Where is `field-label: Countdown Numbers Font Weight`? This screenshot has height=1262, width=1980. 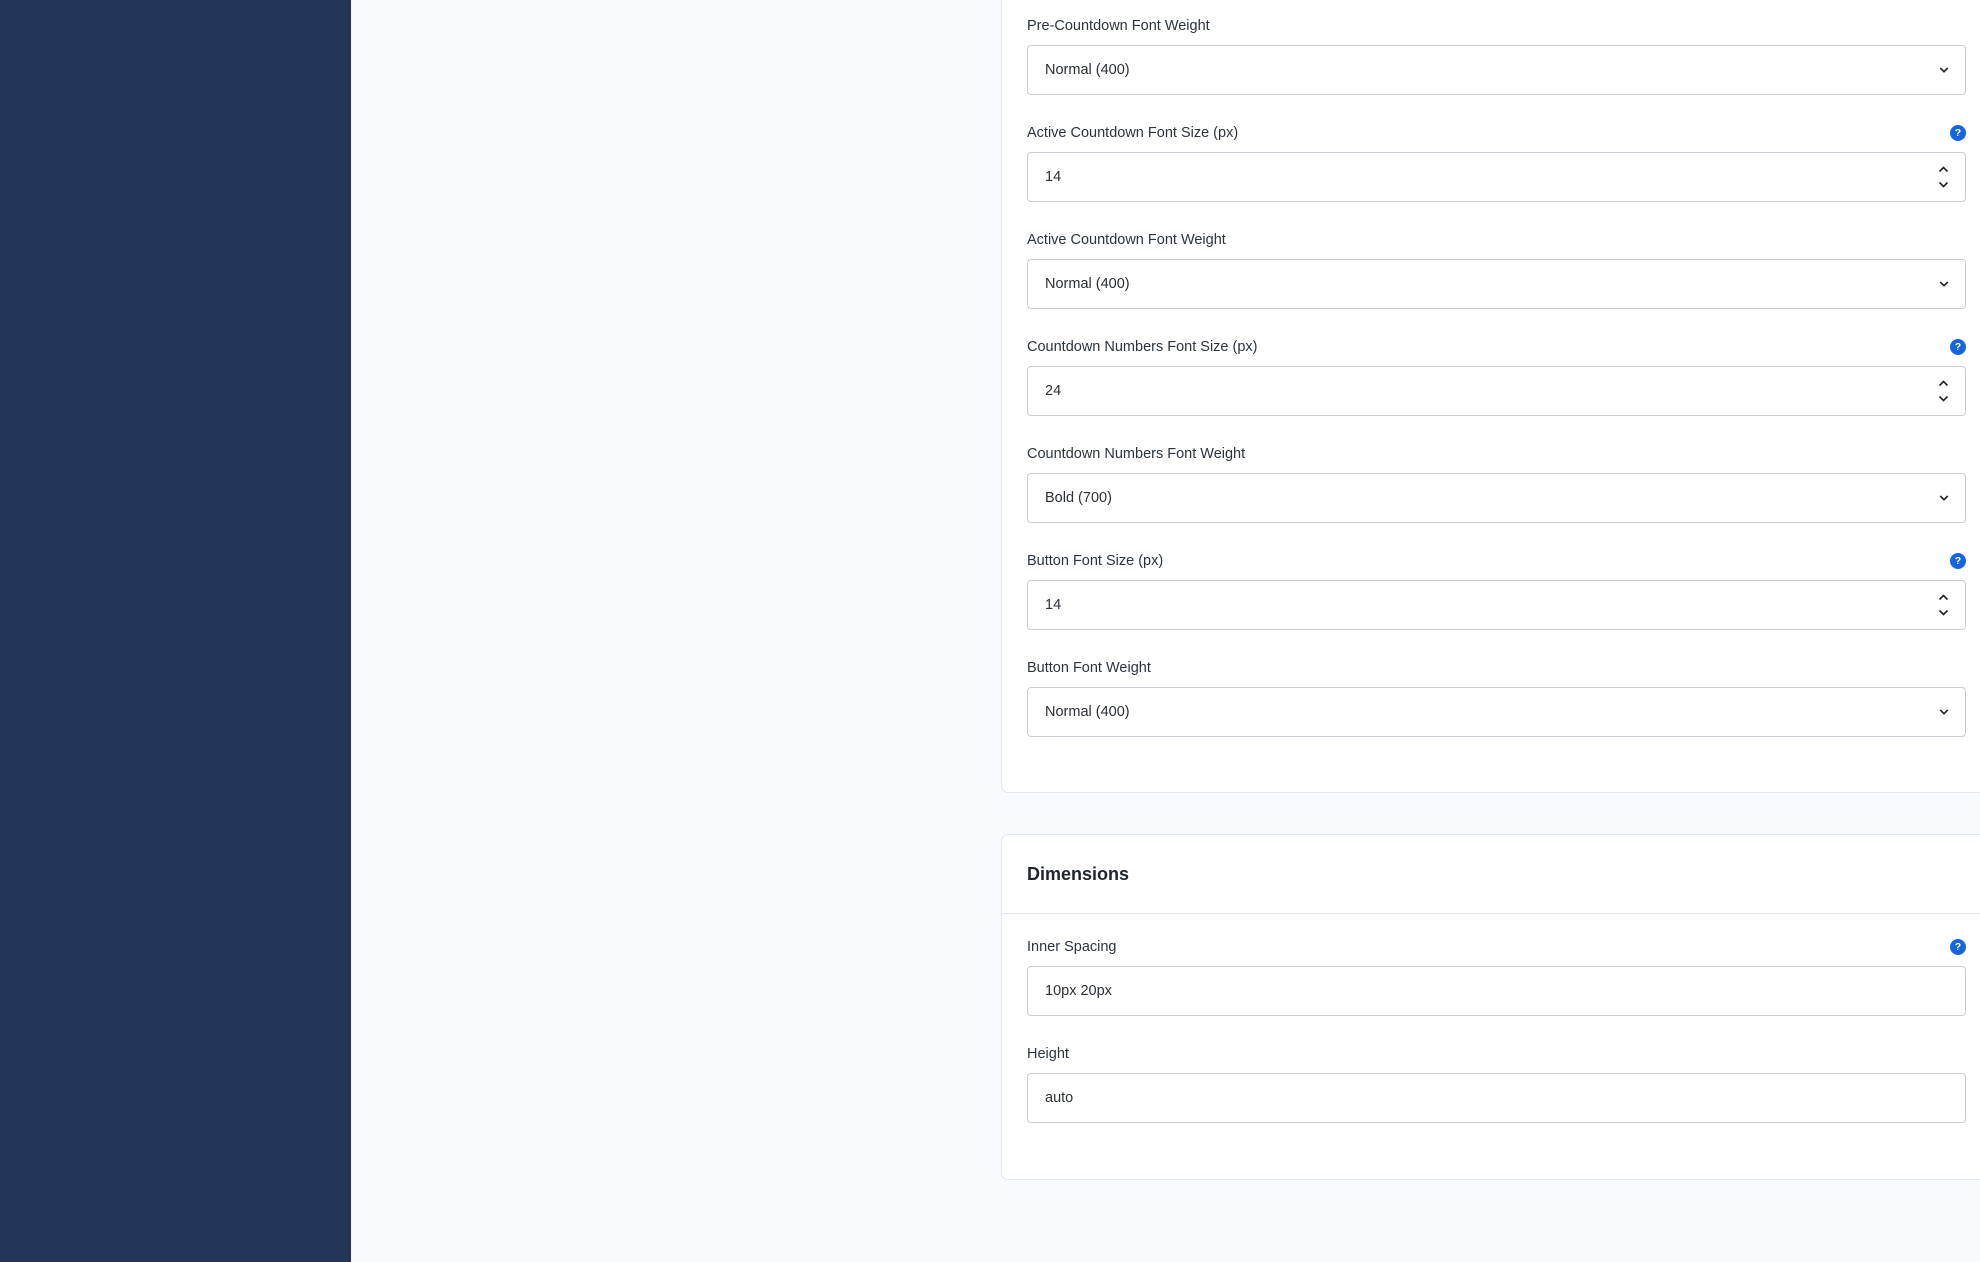 field-label: Countdown Numbers Font Weight is located at coordinates (1136, 454).